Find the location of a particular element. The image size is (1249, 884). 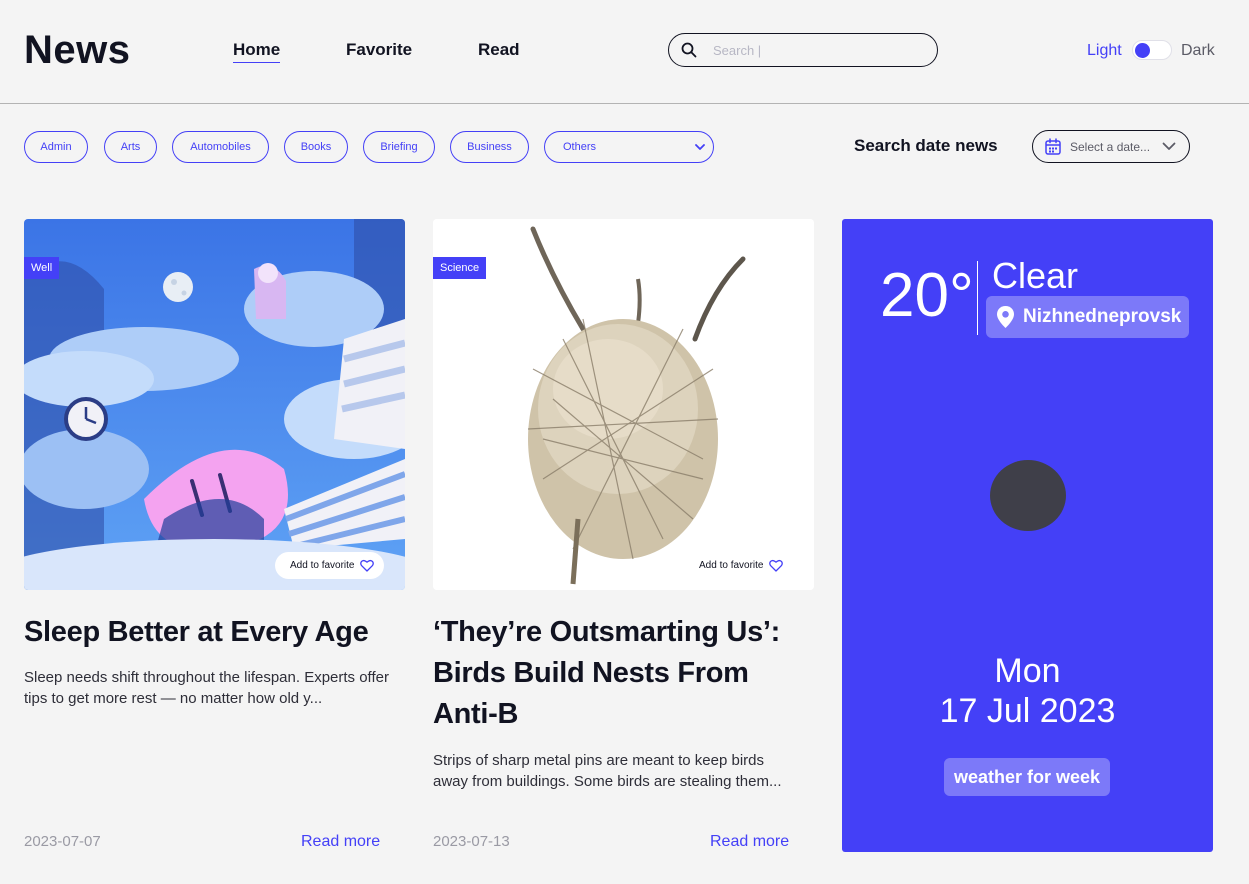

theme-dark-label: Dark is located at coordinates (1198, 50).